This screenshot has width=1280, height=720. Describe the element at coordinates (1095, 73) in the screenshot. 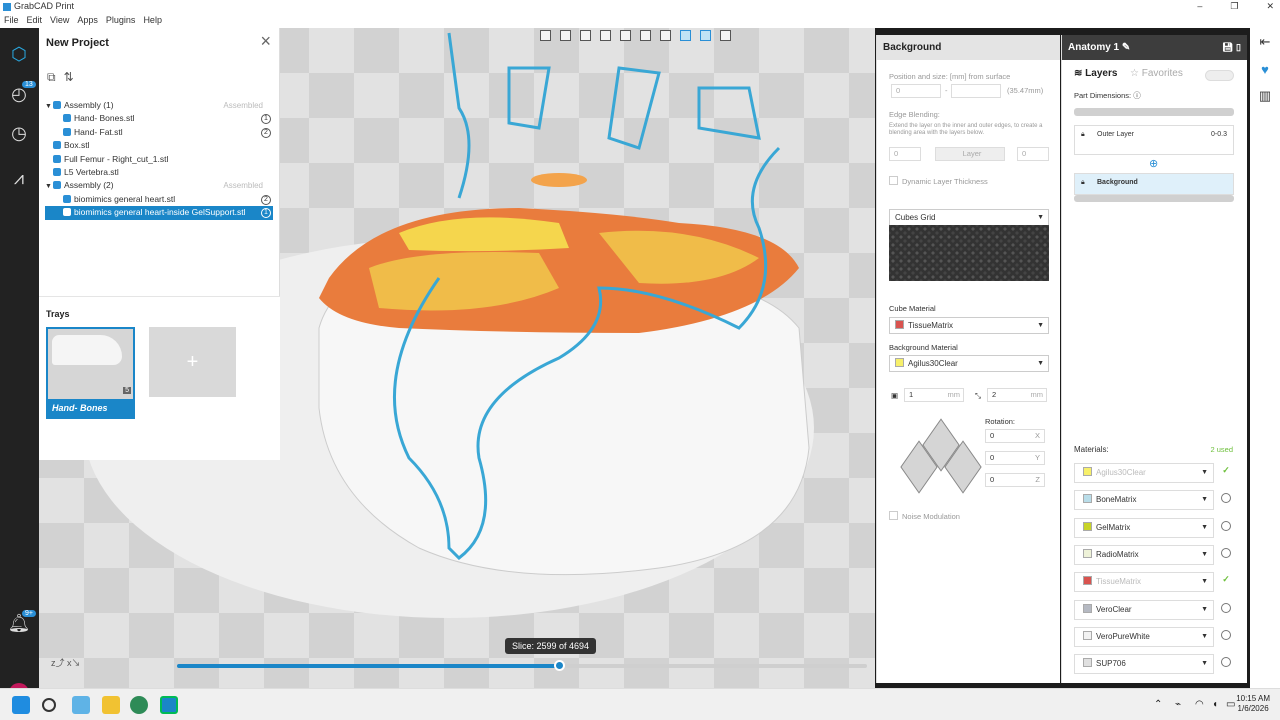

I see `tab-layers: ≋ Layers` at that location.